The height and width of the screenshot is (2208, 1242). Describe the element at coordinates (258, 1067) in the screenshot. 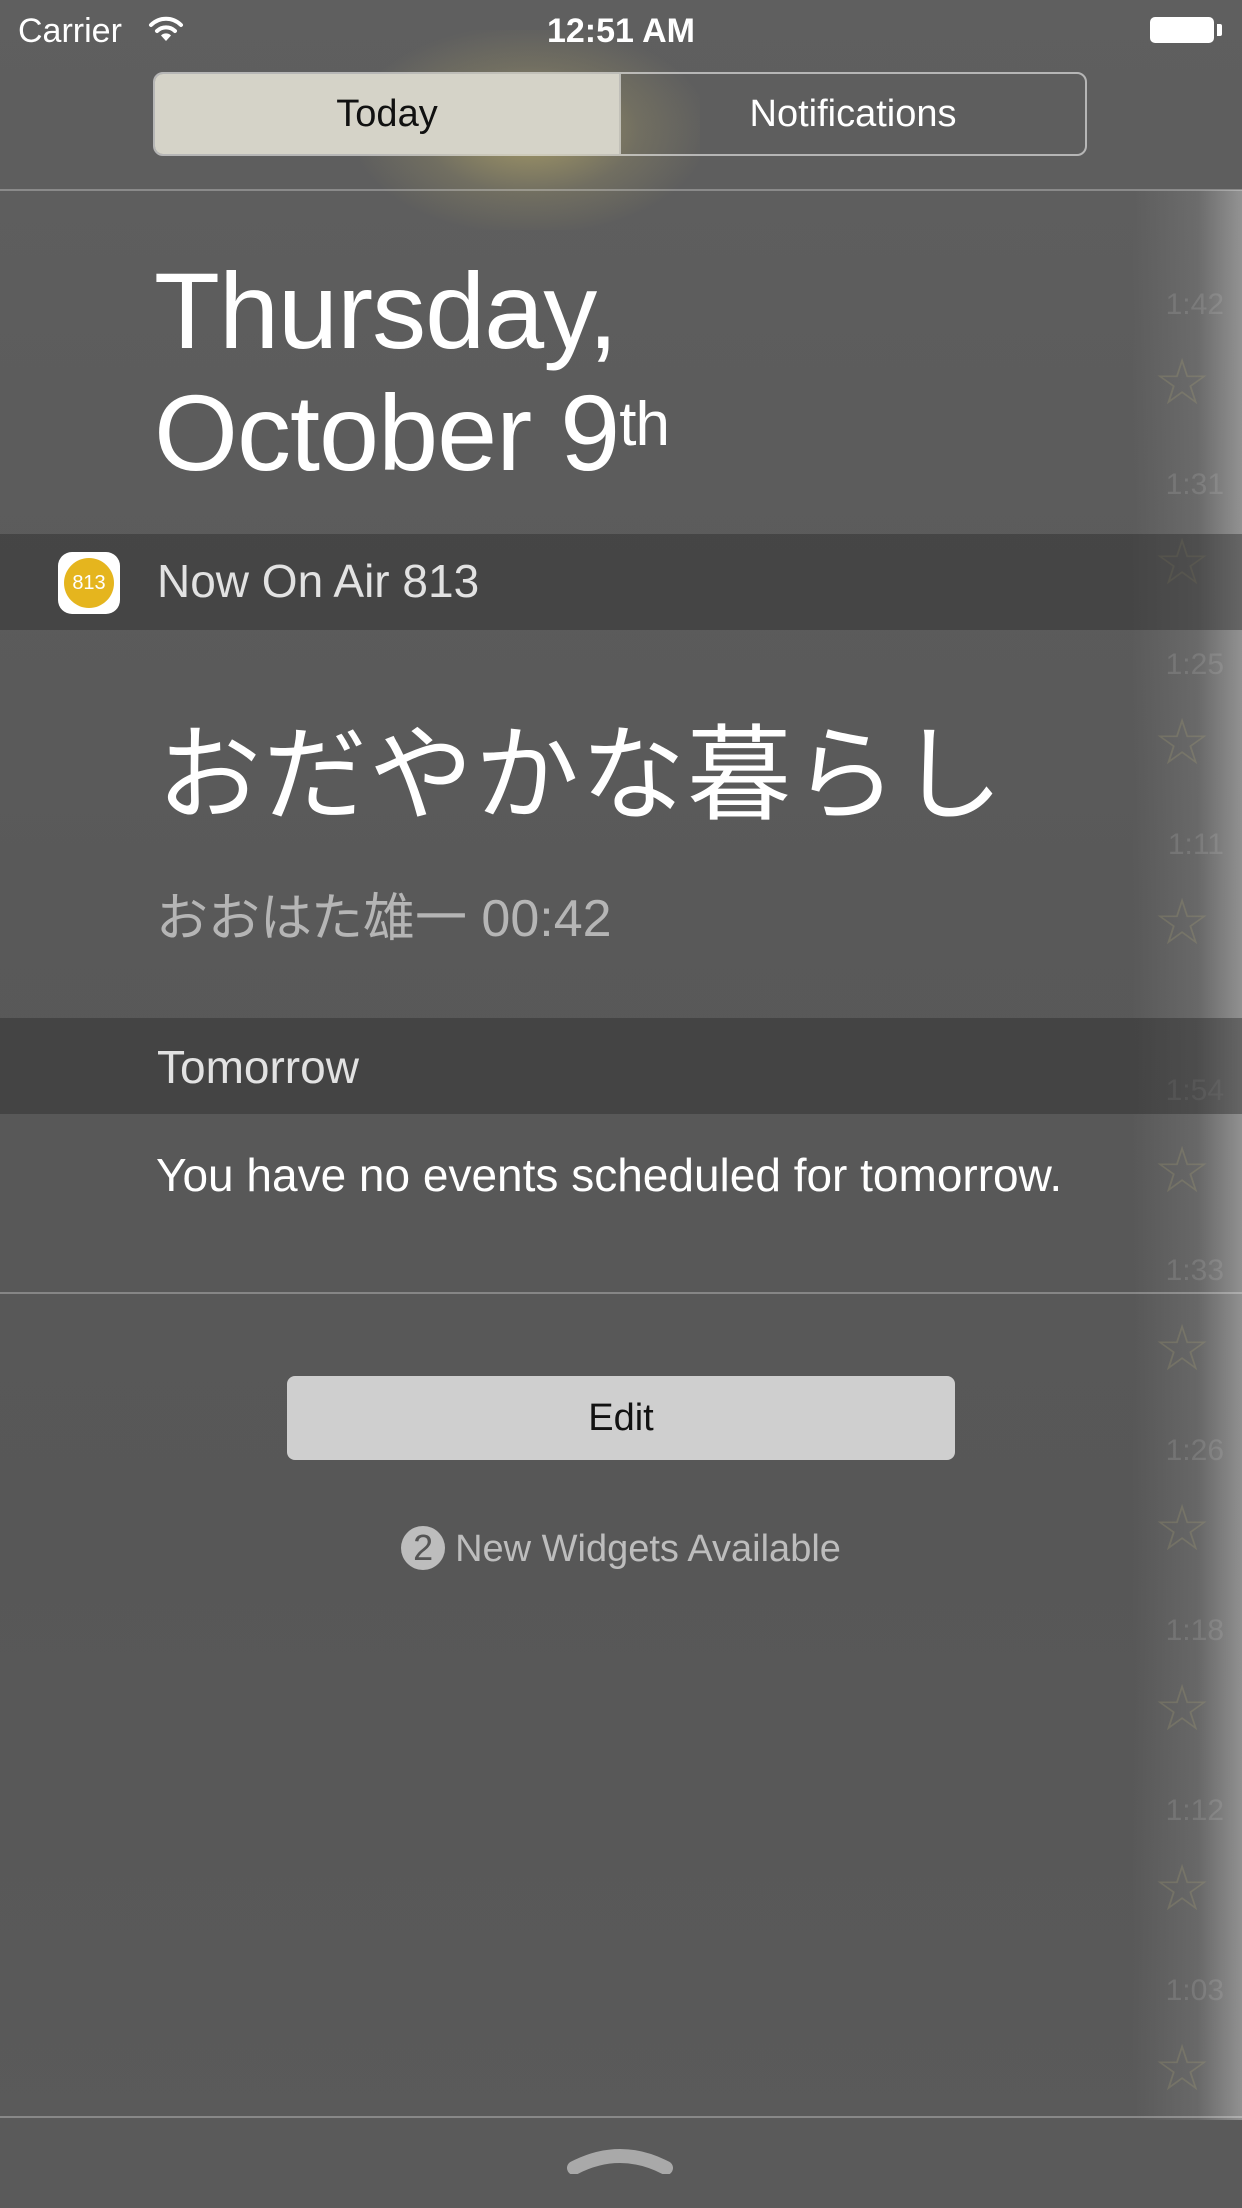

I see `widget-title-tomorrow: Tomorrow` at that location.